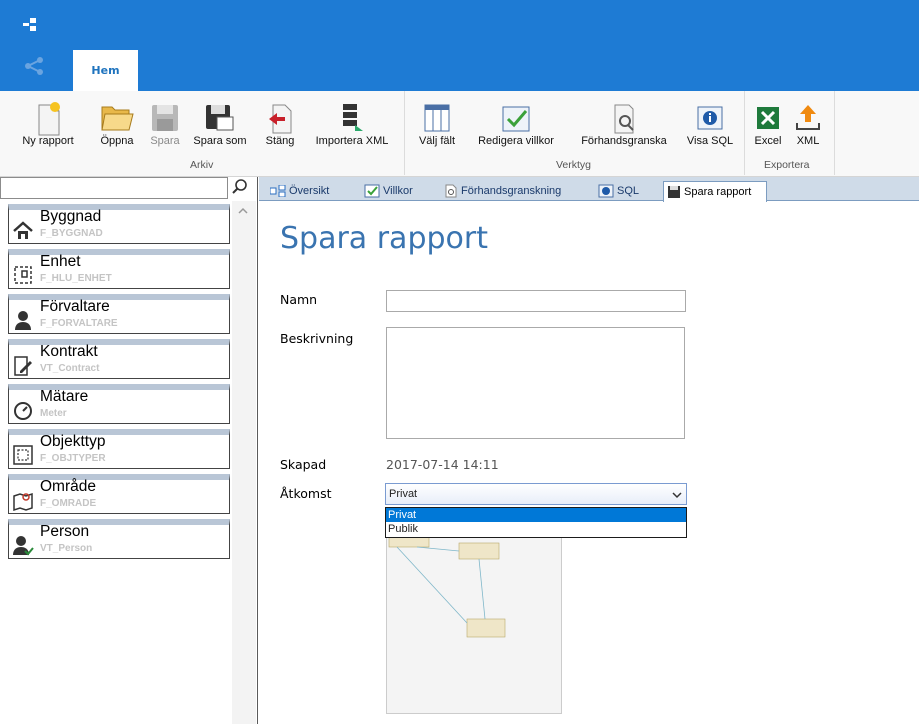 This screenshot has height=724, width=919. I want to click on list-item-subtitle: F_OBJTYPER, so click(73, 458).